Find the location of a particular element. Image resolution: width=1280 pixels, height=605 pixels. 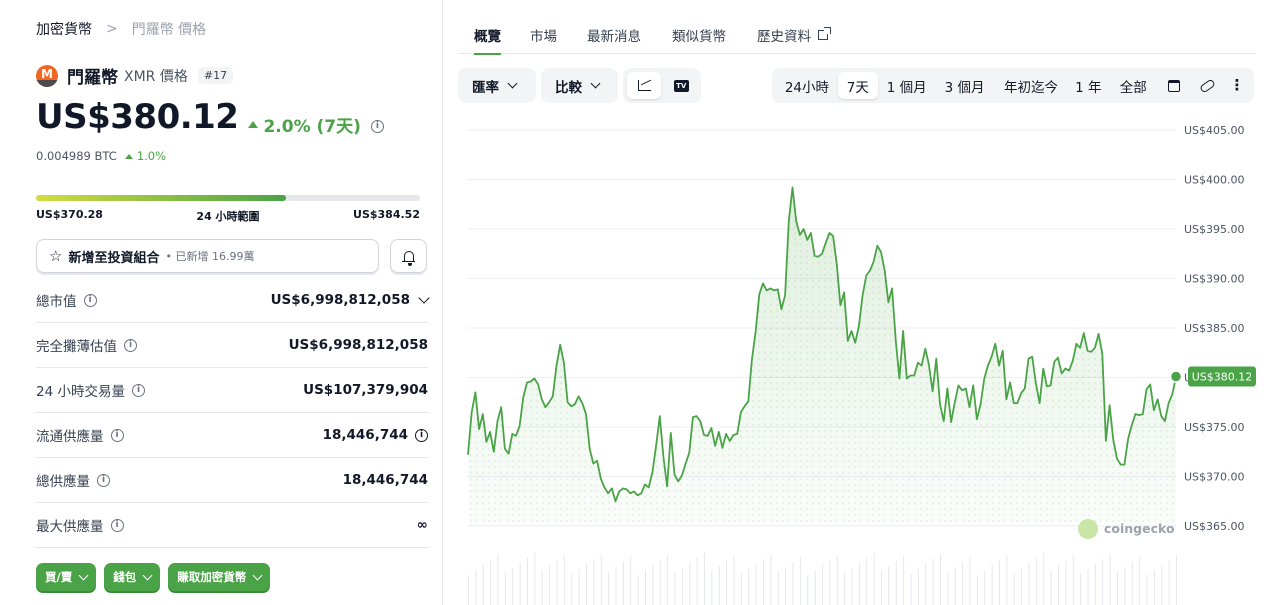

tab-similar-coins: 類似貨幣 is located at coordinates (699, 35).